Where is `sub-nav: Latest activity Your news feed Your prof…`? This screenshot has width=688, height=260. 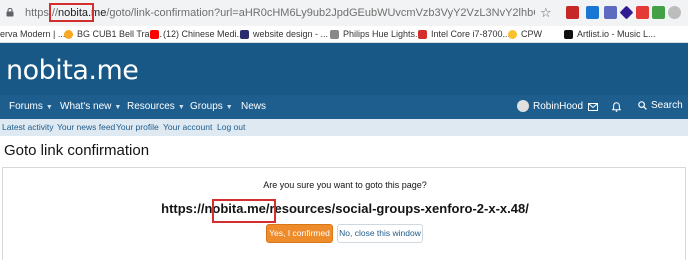 sub-nav: Latest activity Your news feed Your prof… is located at coordinates (344, 127).